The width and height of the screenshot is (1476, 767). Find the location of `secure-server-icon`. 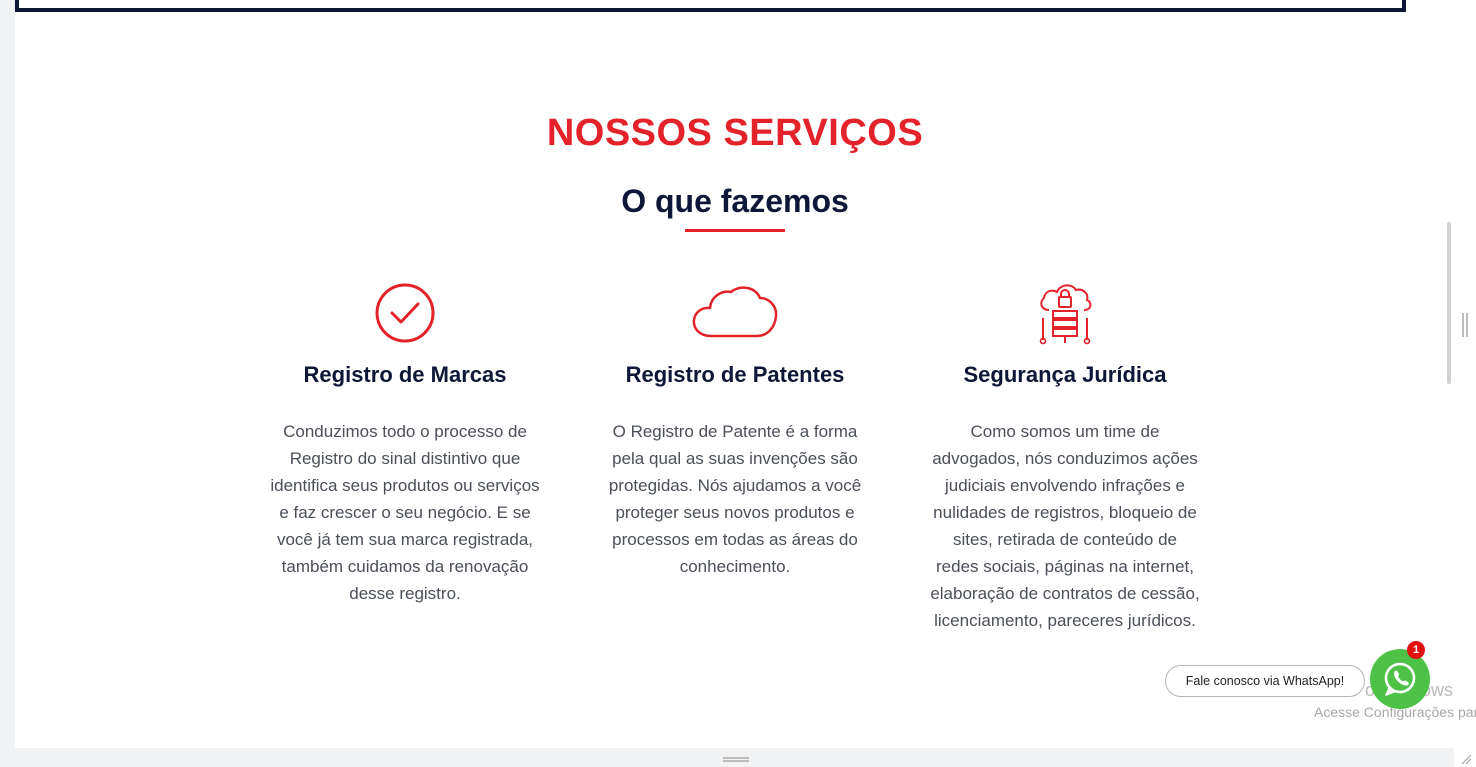

secure-server-icon is located at coordinates (1065, 314).